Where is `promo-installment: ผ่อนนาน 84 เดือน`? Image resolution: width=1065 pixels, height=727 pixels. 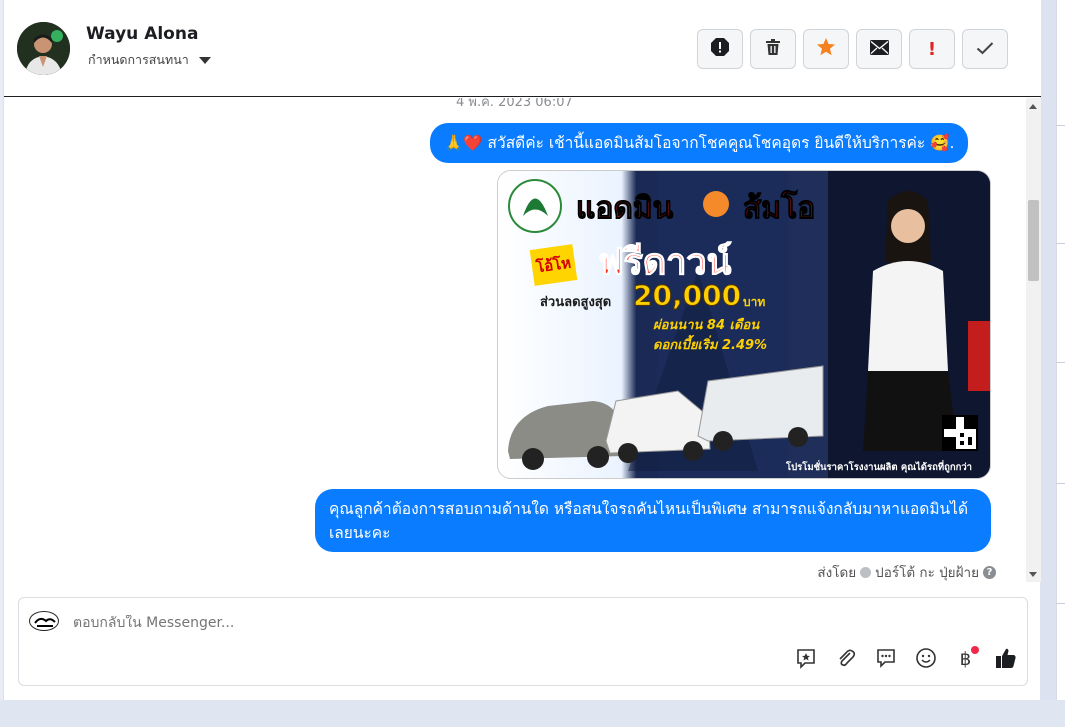 promo-installment: ผ่อนนาน 84 เดือน is located at coordinates (706, 325).